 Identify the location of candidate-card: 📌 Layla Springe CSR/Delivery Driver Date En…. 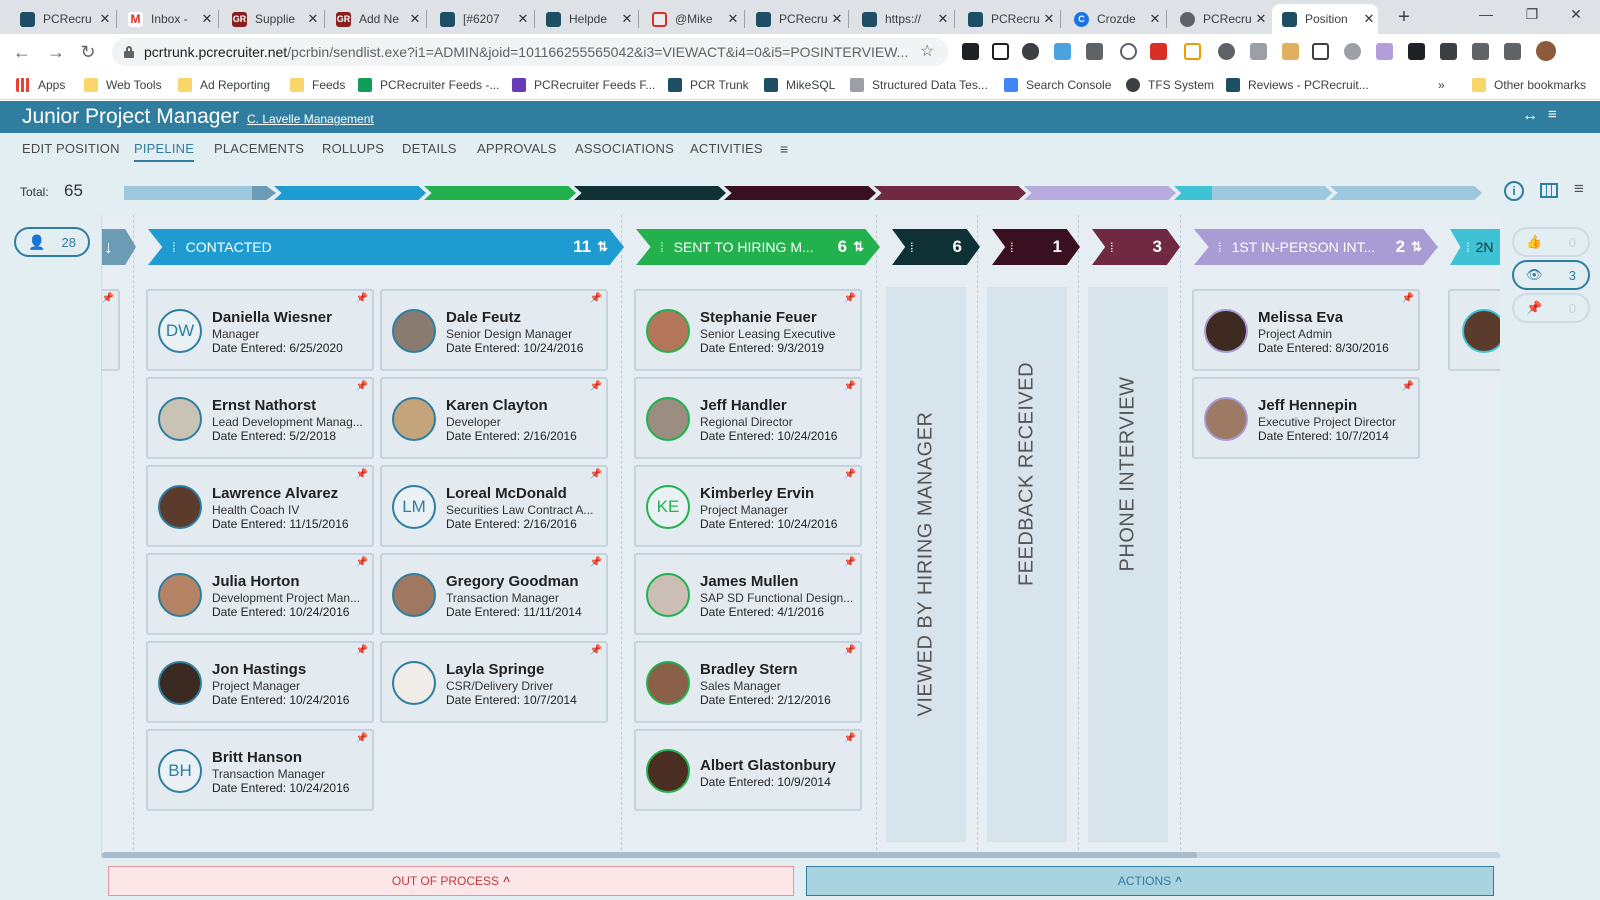
(494, 682).